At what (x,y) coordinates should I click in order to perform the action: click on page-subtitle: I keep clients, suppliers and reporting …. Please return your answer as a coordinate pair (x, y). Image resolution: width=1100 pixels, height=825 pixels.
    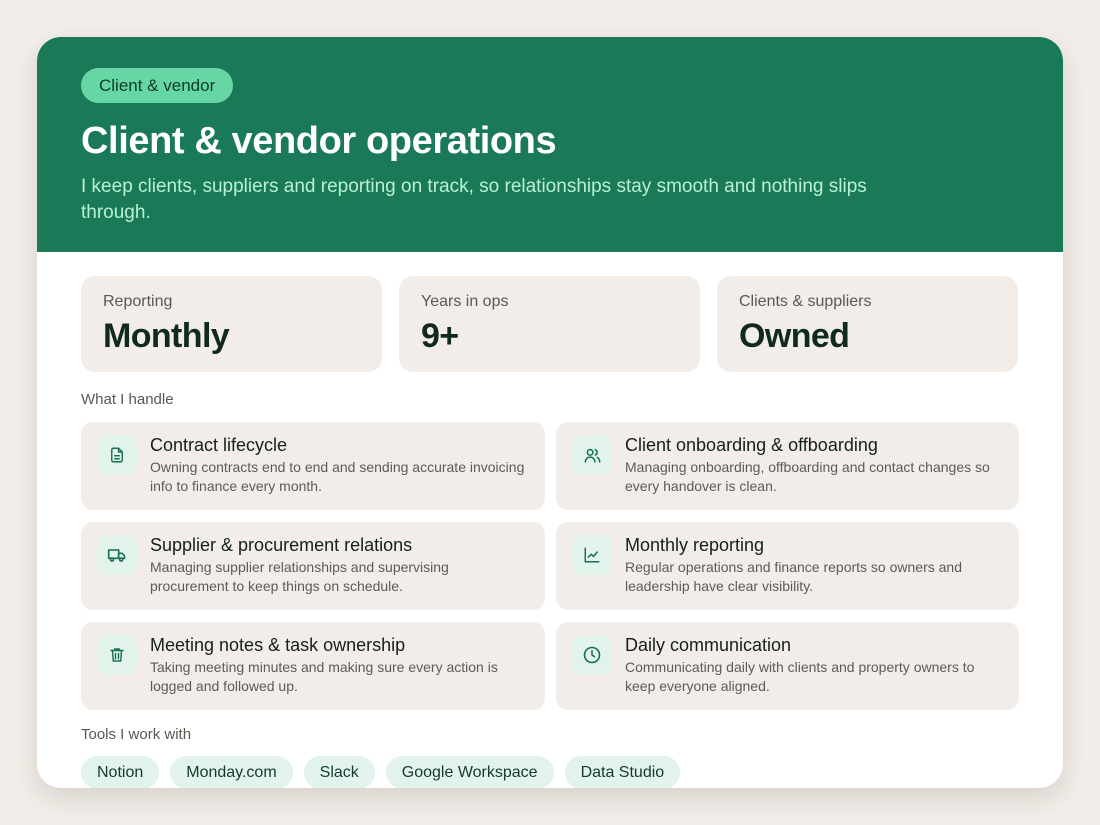
    Looking at the image, I should click on (474, 199).